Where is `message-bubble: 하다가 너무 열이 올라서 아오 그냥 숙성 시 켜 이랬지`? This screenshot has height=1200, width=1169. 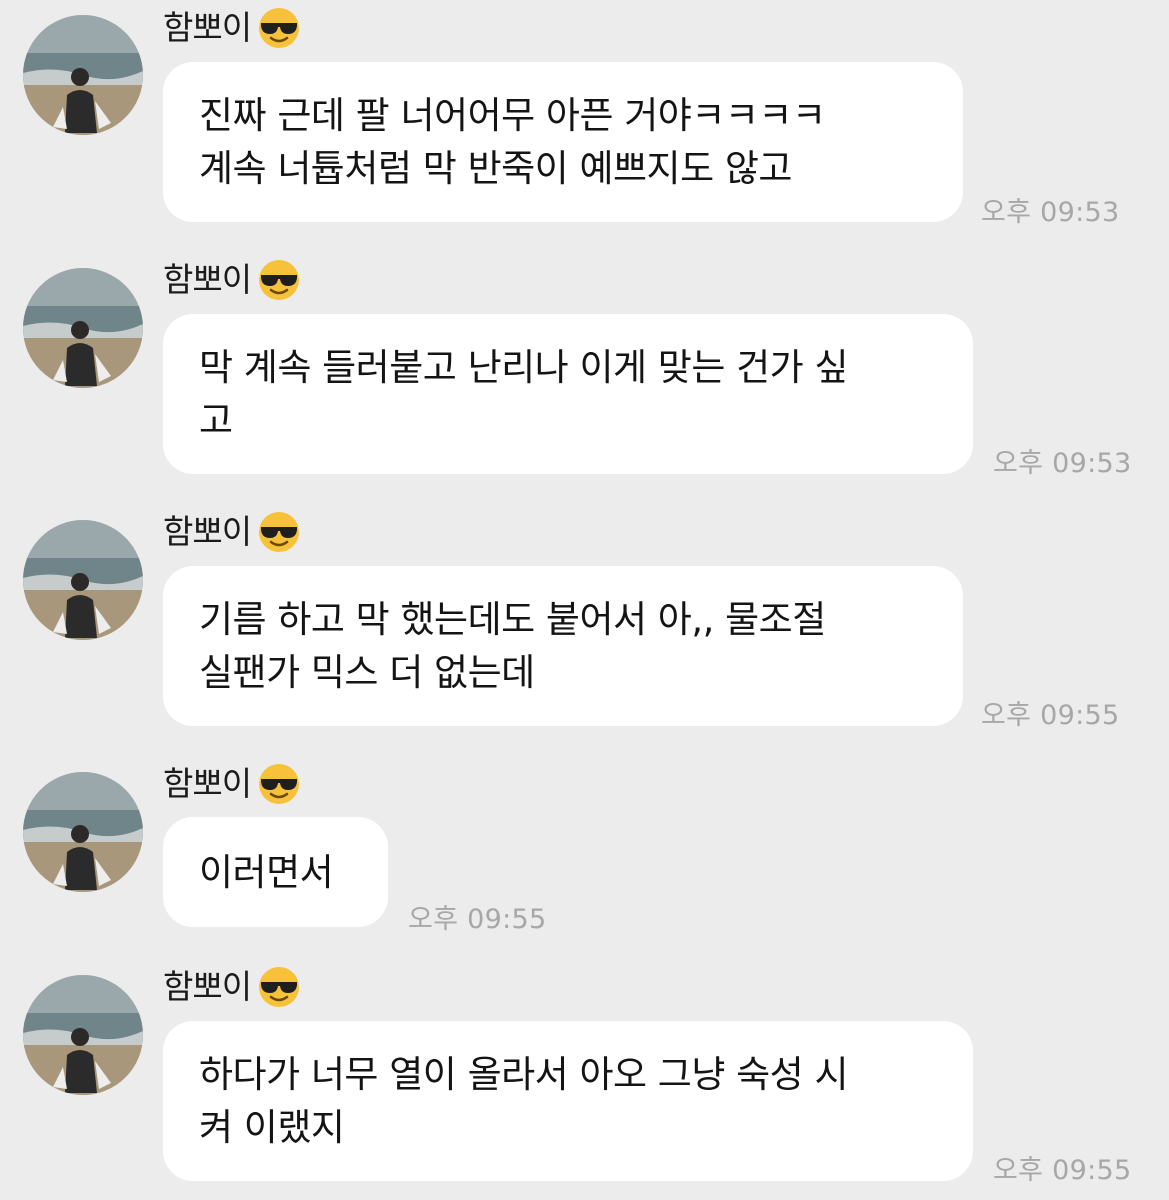
message-bubble: 하다가 너무 열이 올라서 아오 그냥 숙성 시 켜 이랬지 is located at coordinates (568, 1101).